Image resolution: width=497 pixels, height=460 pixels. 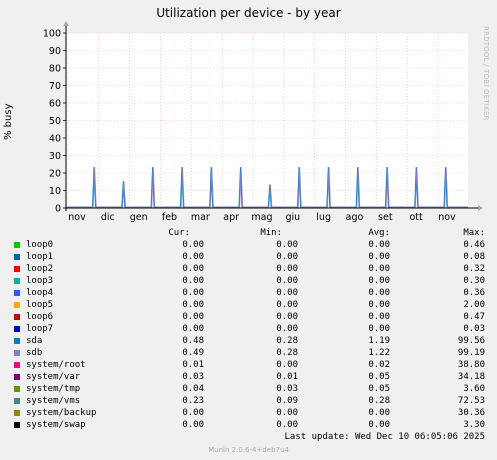 I want to click on legend-row: loop4 0.00 0.00 0.00 0.36, so click(x=248, y=293).